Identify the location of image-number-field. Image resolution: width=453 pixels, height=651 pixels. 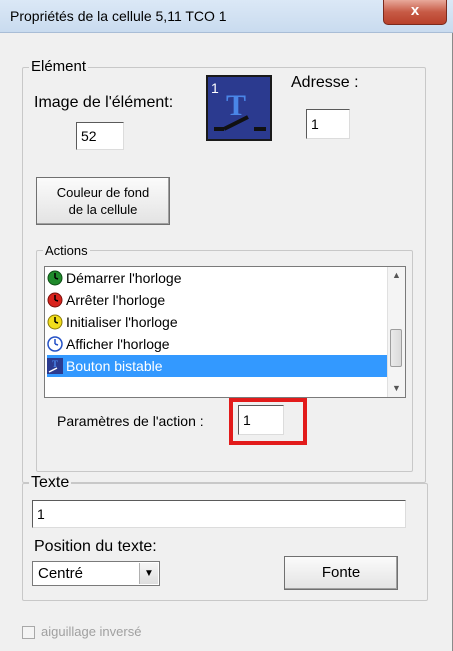
(100, 136).